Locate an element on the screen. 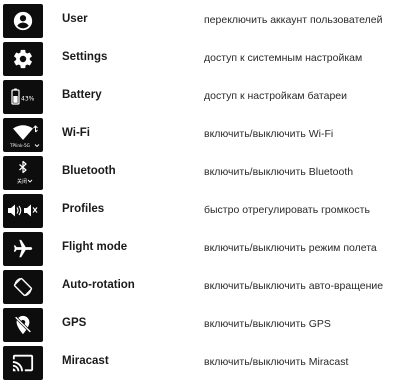 The image size is (399, 381). item-name: Wi-Fi is located at coordinates (76, 133).